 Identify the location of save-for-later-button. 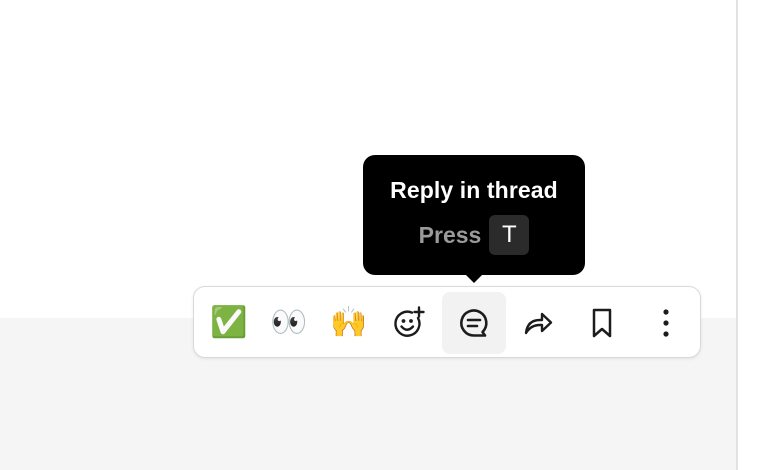
(602, 323).